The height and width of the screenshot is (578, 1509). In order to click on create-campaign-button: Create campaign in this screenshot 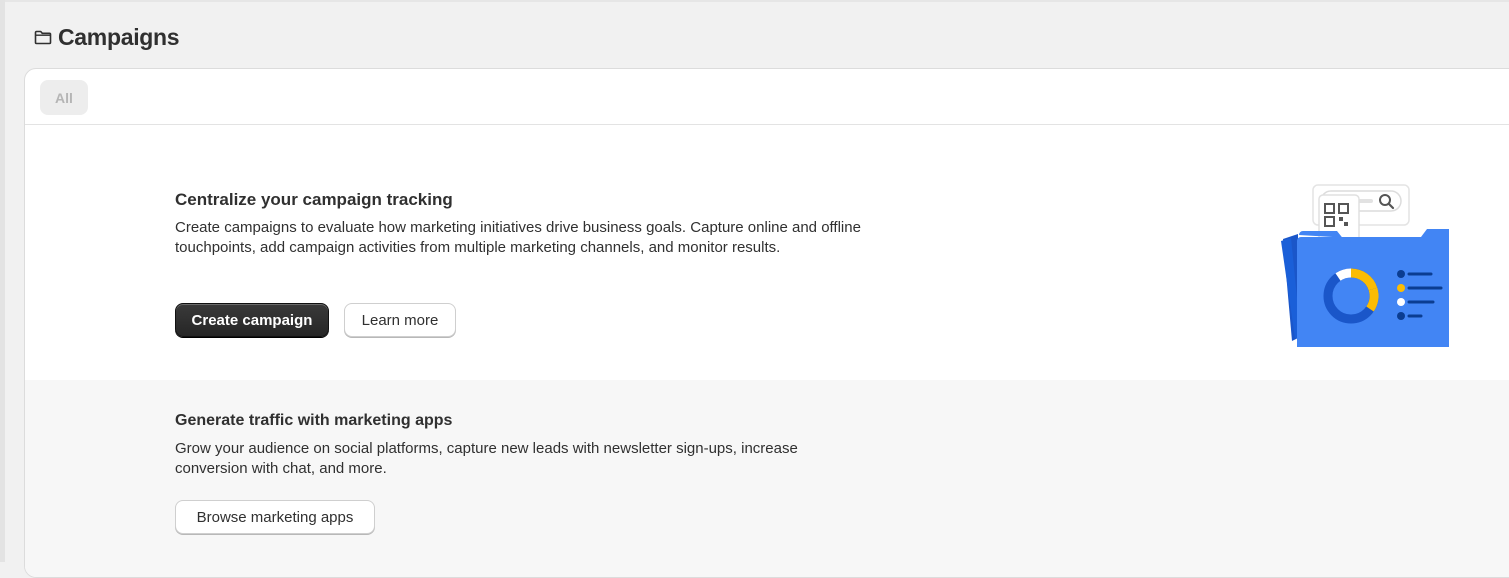, I will do `click(252, 320)`.